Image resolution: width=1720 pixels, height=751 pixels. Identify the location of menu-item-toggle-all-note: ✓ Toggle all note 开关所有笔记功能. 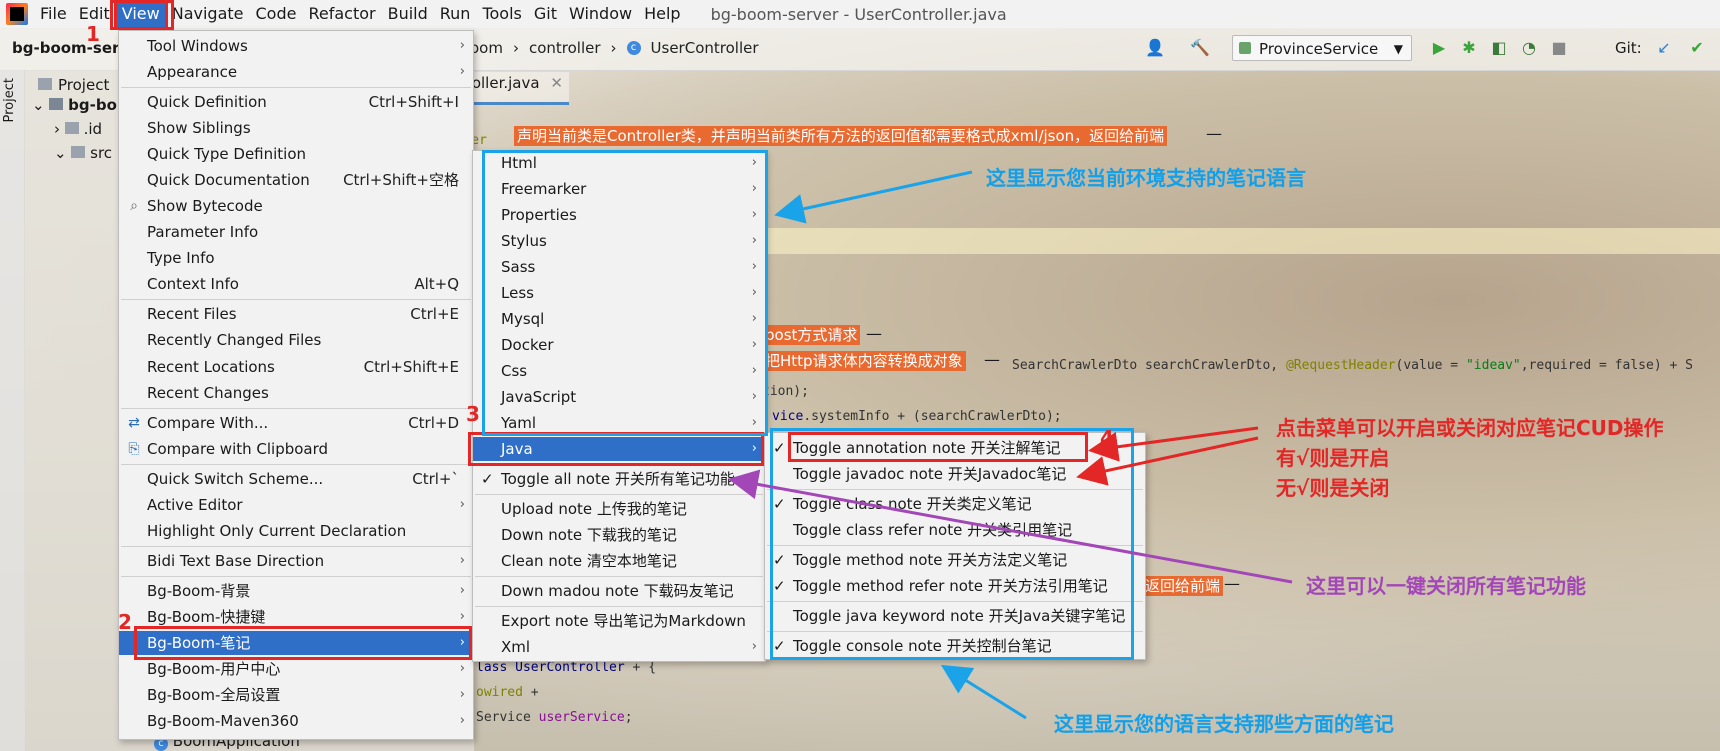
(619, 479).